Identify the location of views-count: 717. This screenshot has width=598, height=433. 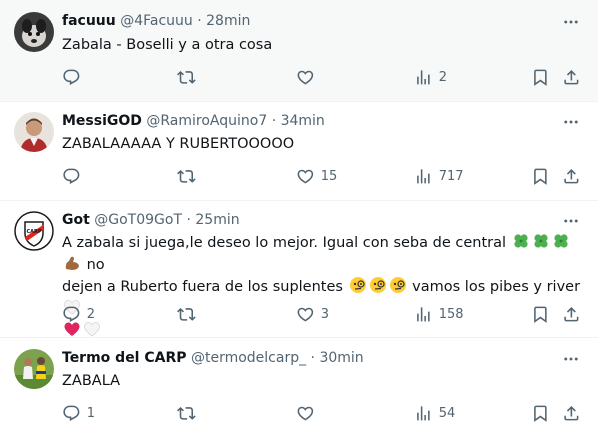
(451, 176).